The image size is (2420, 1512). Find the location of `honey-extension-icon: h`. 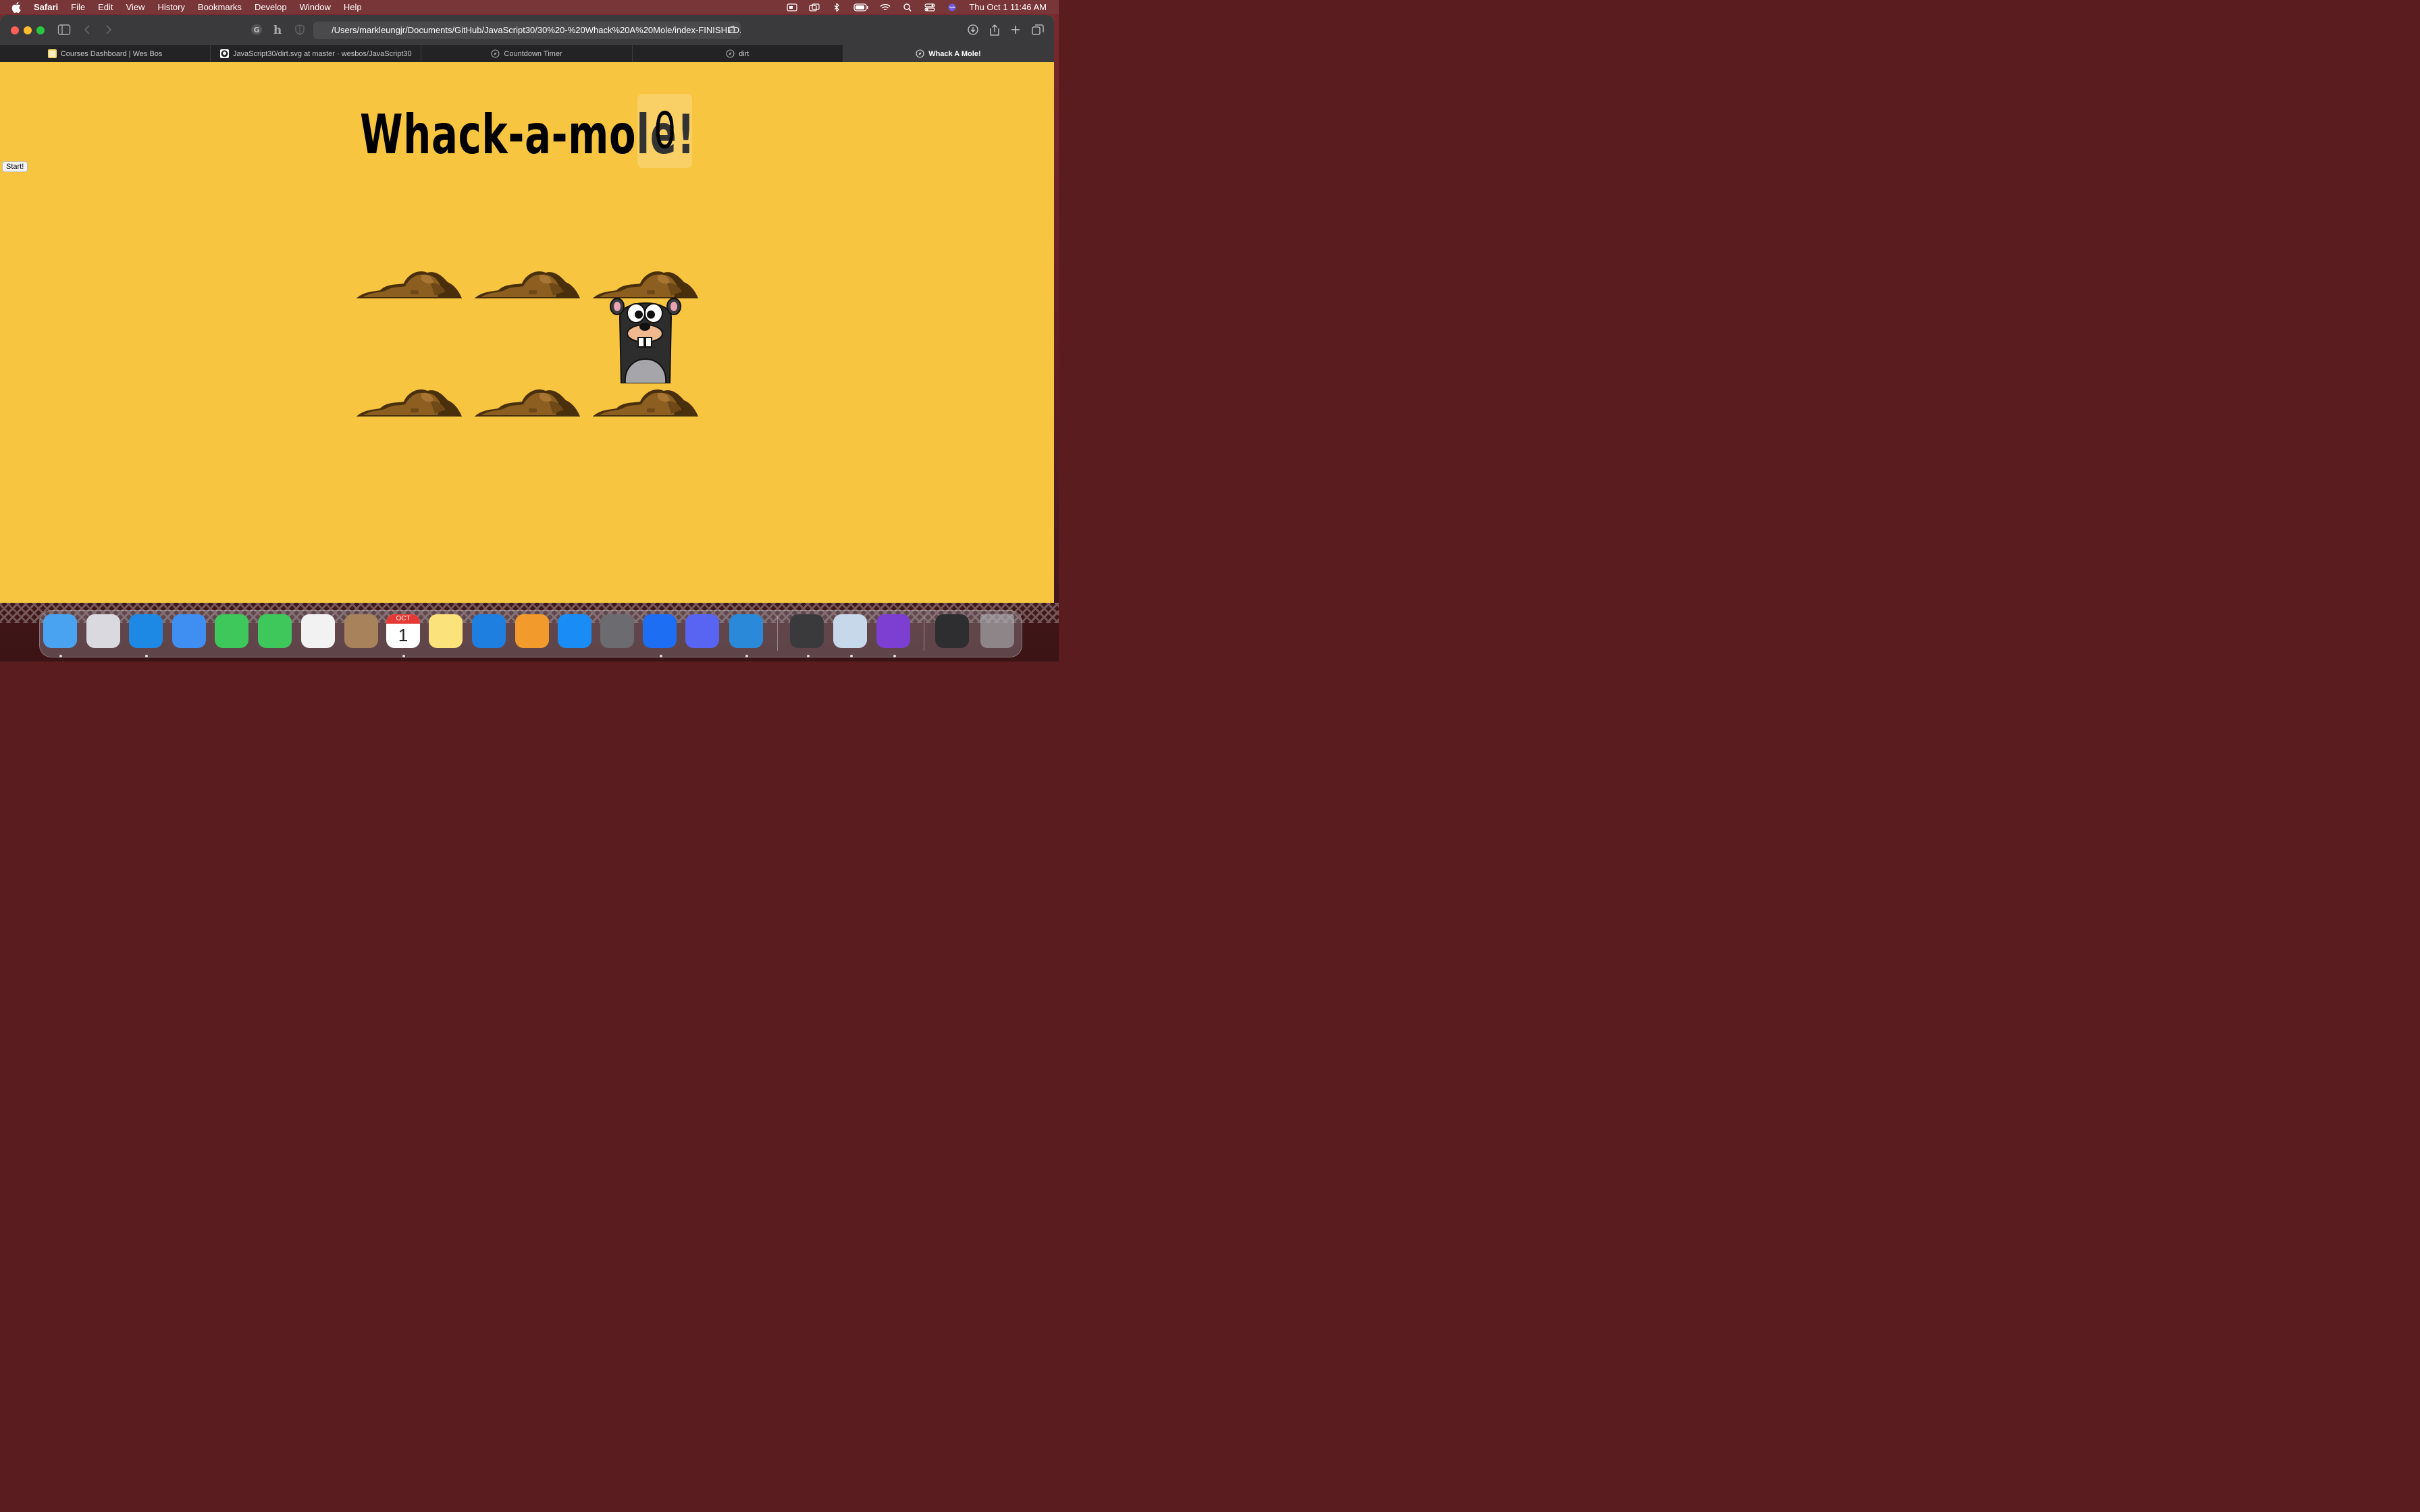

honey-extension-icon: h is located at coordinates (277, 30).